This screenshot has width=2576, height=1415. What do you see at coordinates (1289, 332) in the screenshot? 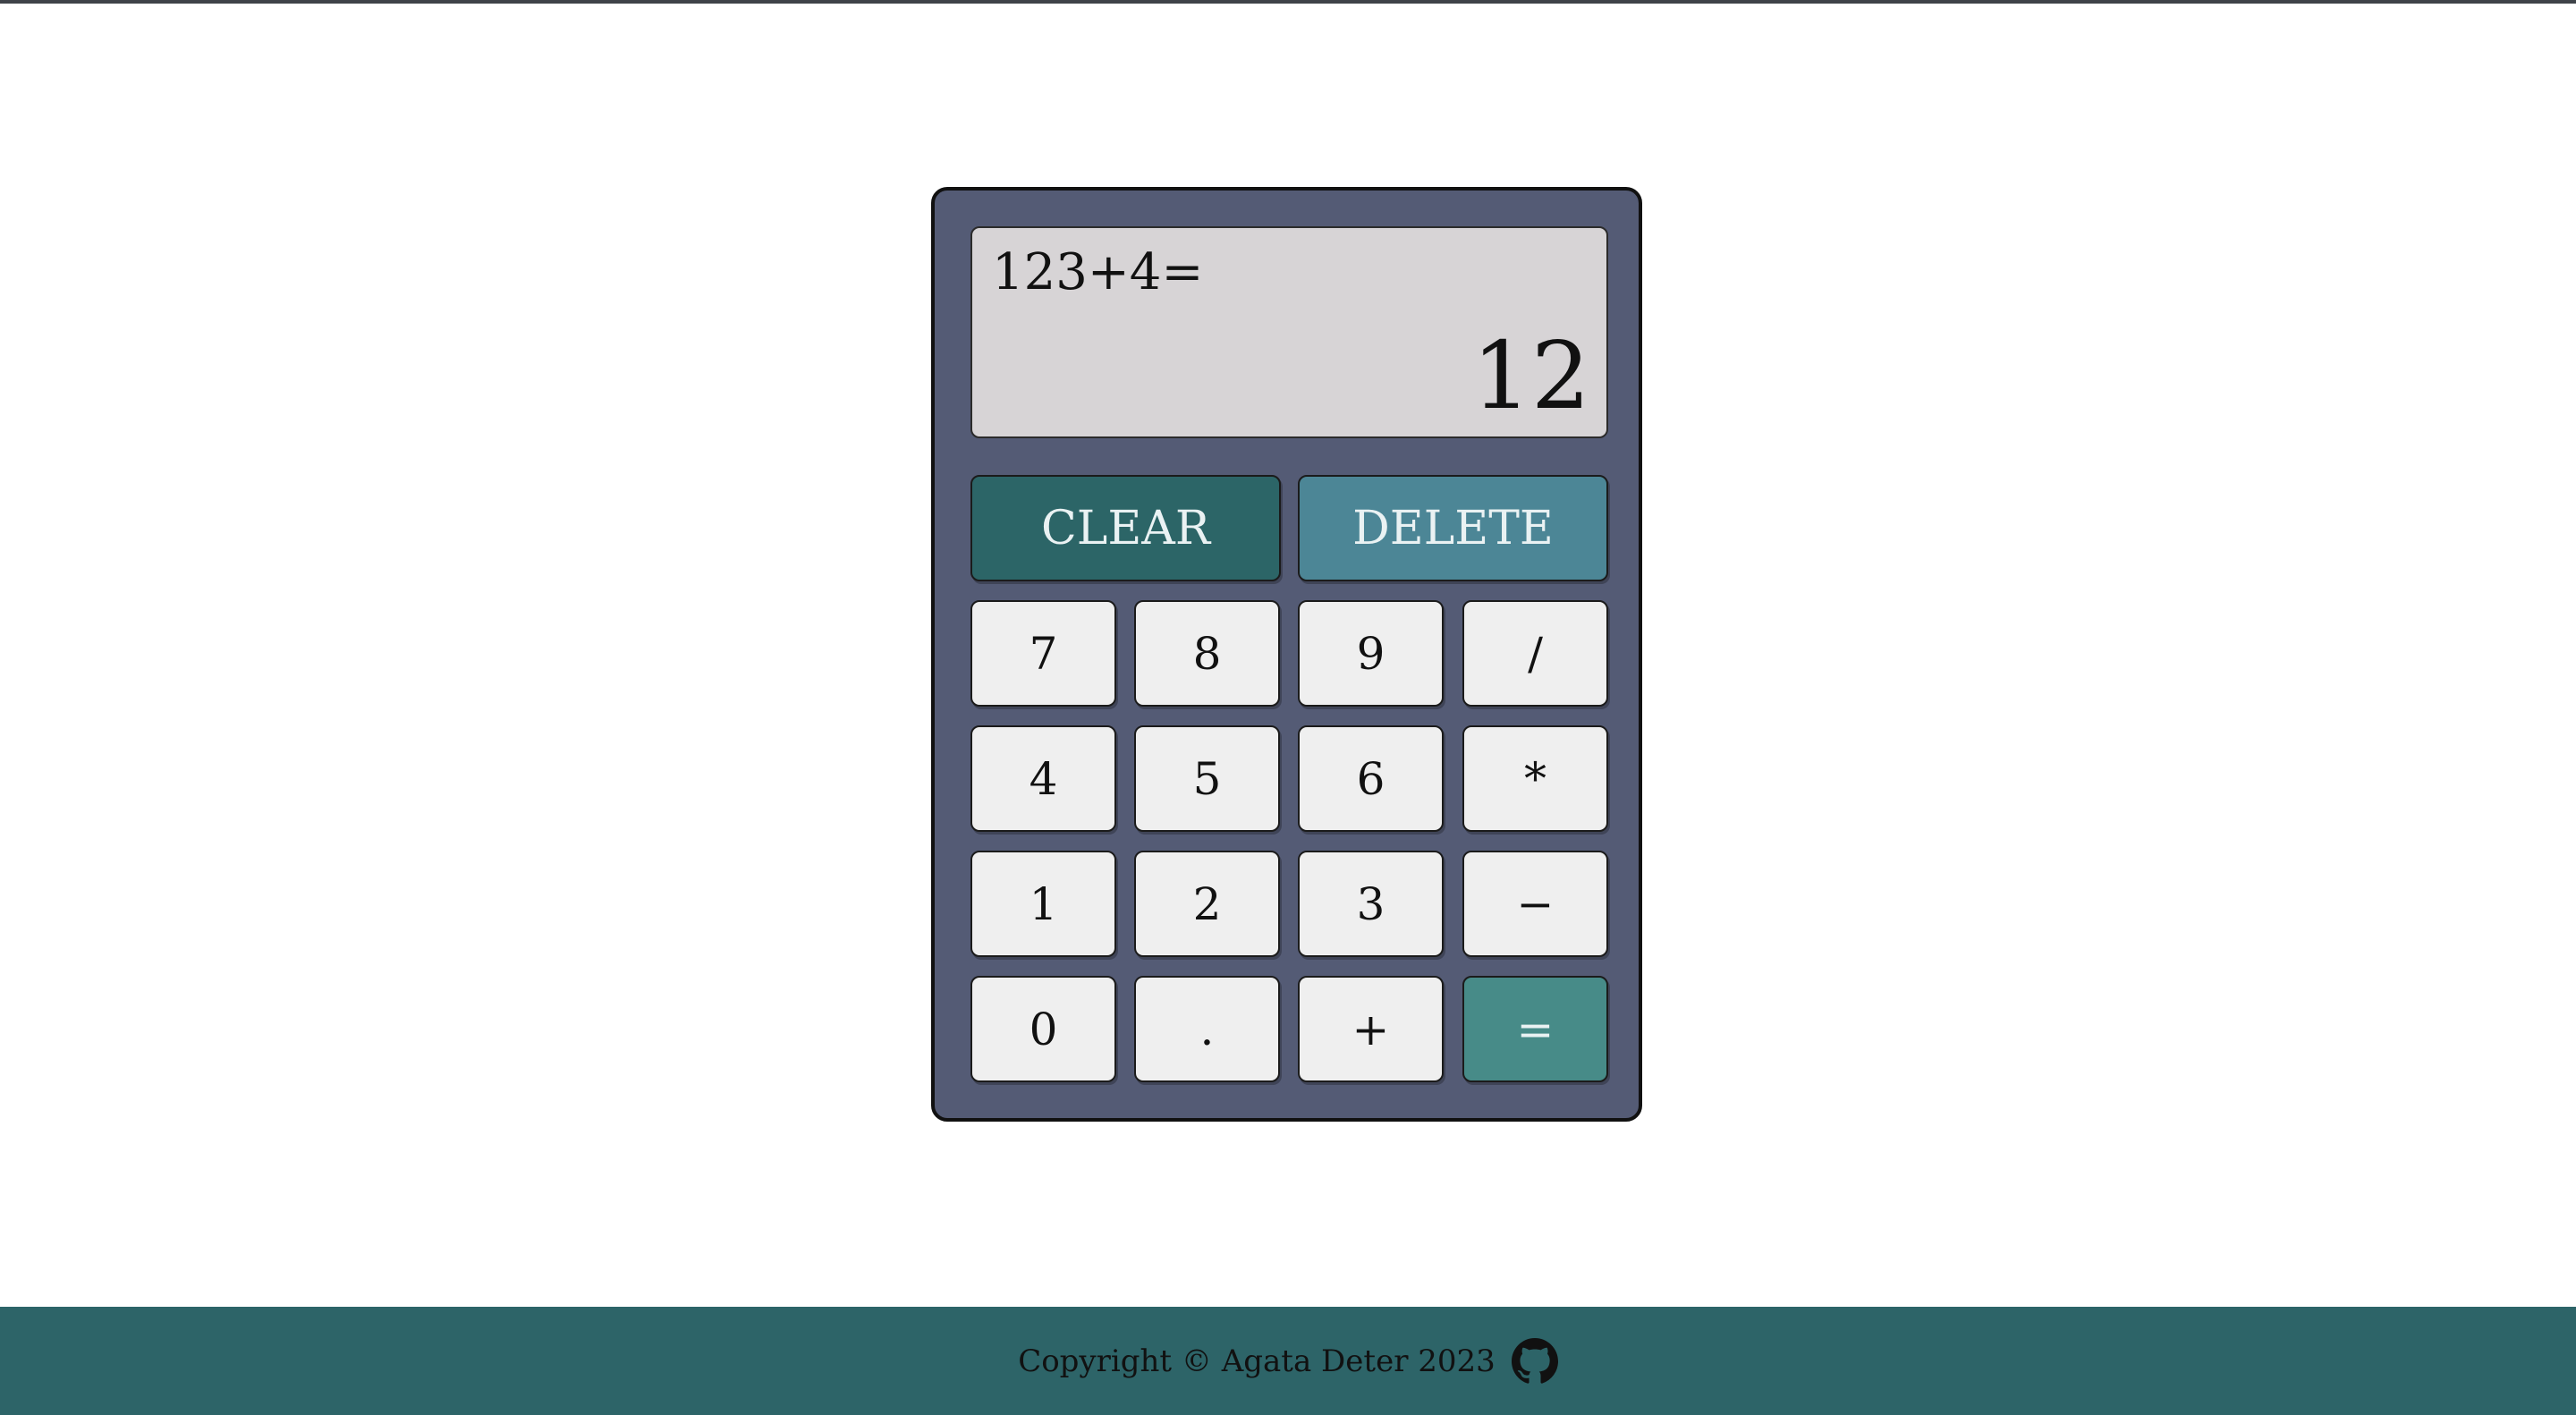
I see `calculator-display: 123+4= 12` at bounding box center [1289, 332].